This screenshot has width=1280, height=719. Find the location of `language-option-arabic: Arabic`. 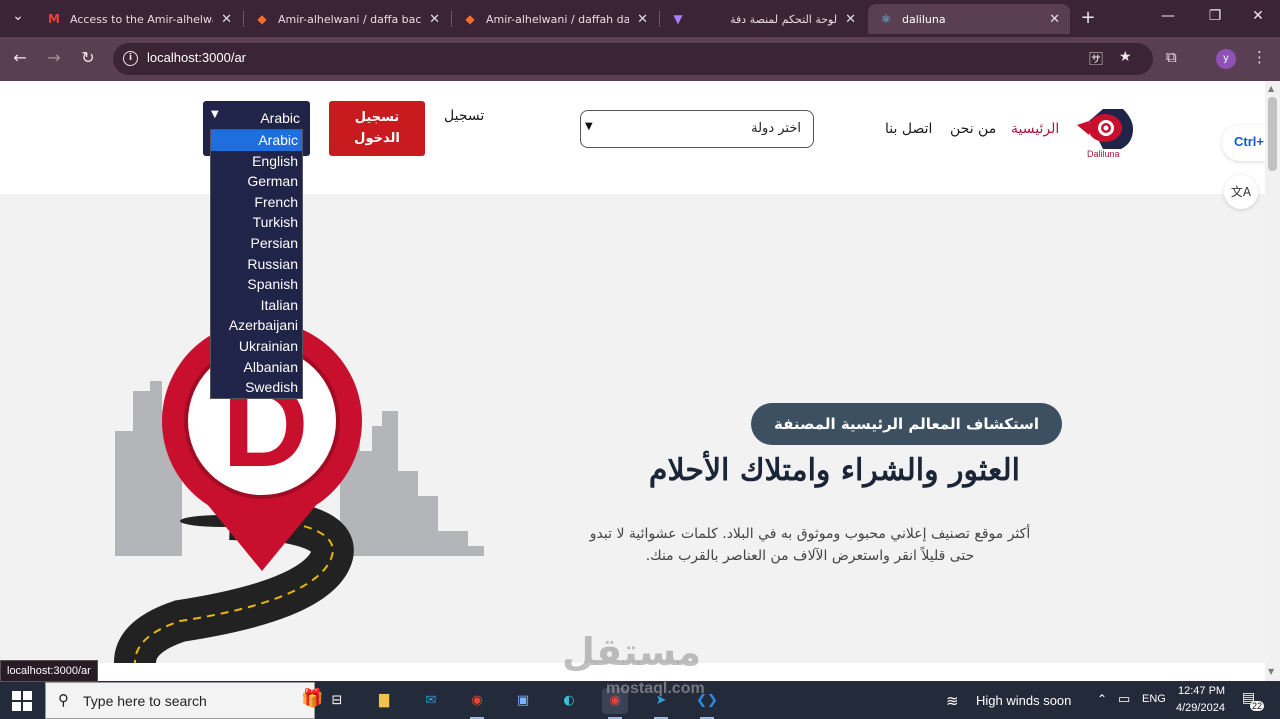

language-option-arabic: Arabic is located at coordinates (256, 140).